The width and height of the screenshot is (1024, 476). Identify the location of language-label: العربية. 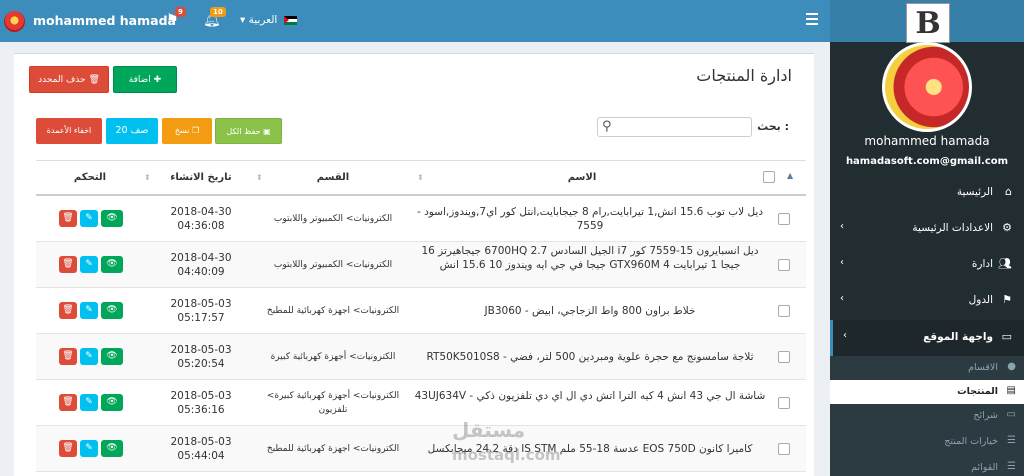
(263, 20).